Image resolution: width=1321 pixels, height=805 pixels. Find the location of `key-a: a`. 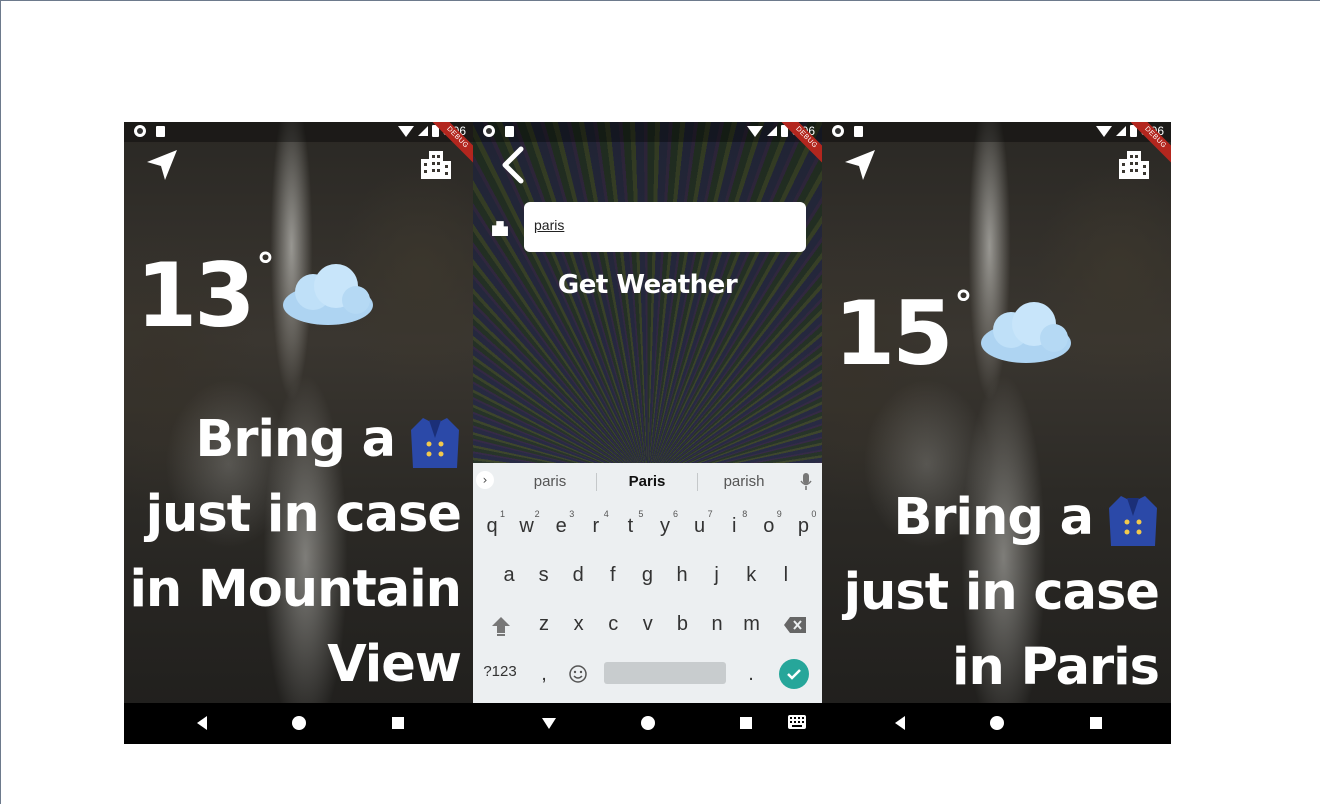

key-a: a is located at coordinates (509, 575).